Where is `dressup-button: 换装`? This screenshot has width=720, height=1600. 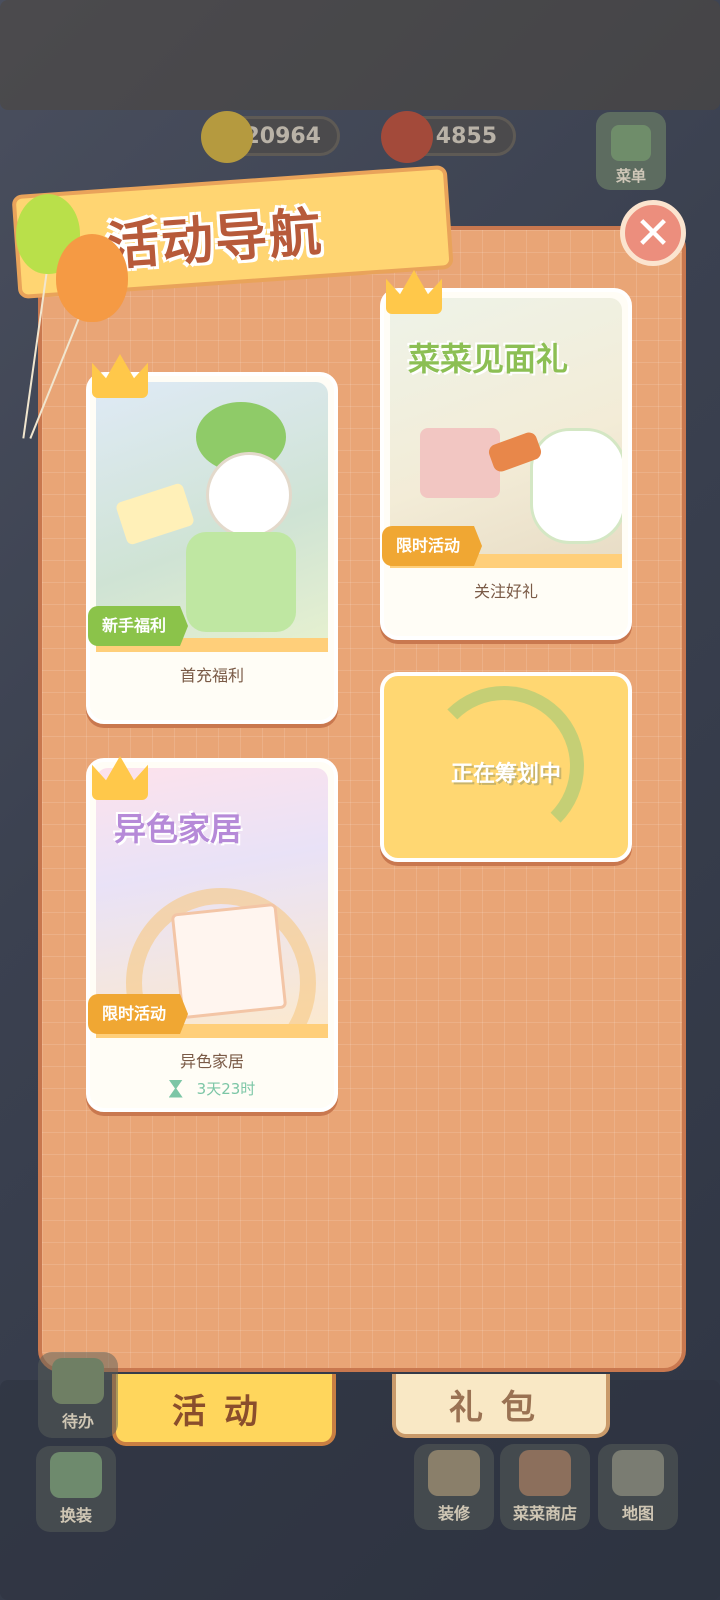
dressup-button: 换装 is located at coordinates (76, 1489).